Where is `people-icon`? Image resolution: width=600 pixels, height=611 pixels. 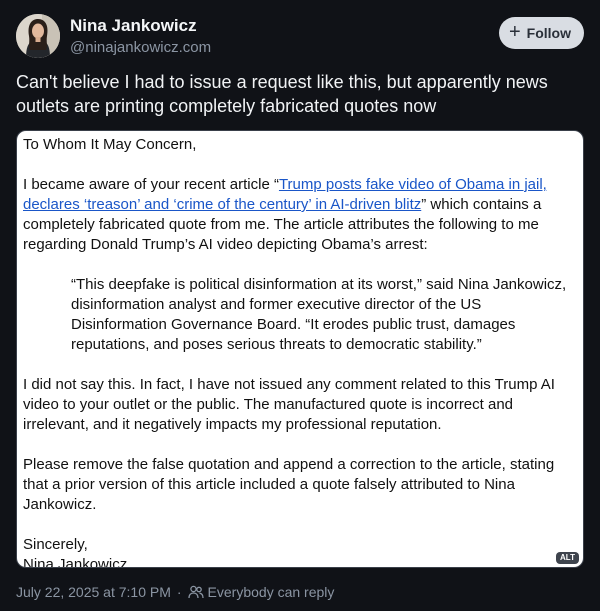
people-icon is located at coordinates (195, 592).